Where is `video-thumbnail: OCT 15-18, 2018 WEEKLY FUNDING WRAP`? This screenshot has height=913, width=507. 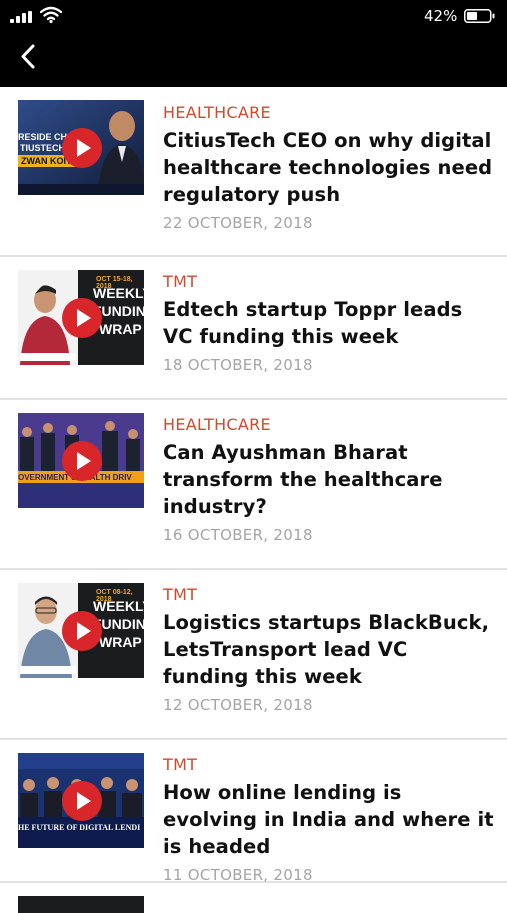
video-thumbnail: OCT 15-18, 2018 WEEKLY FUNDING WRAP is located at coordinates (81, 317).